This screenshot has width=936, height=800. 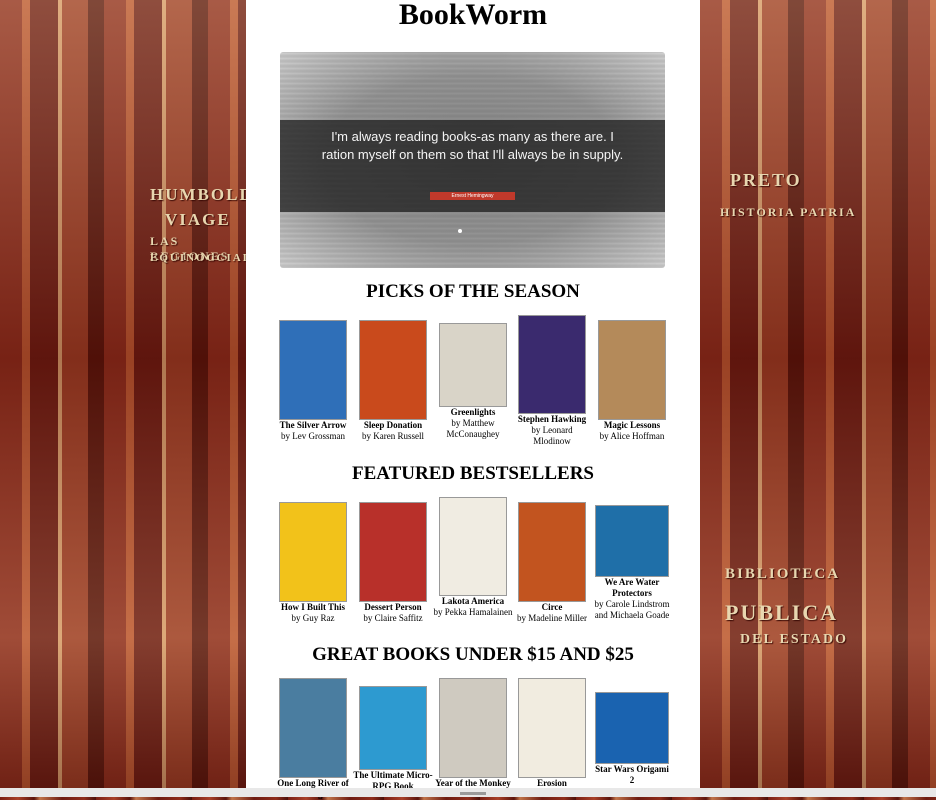 What do you see at coordinates (313, 436) in the screenshot?
I see `book-author: by Lev Grossman` at bounding box center [313, 436].